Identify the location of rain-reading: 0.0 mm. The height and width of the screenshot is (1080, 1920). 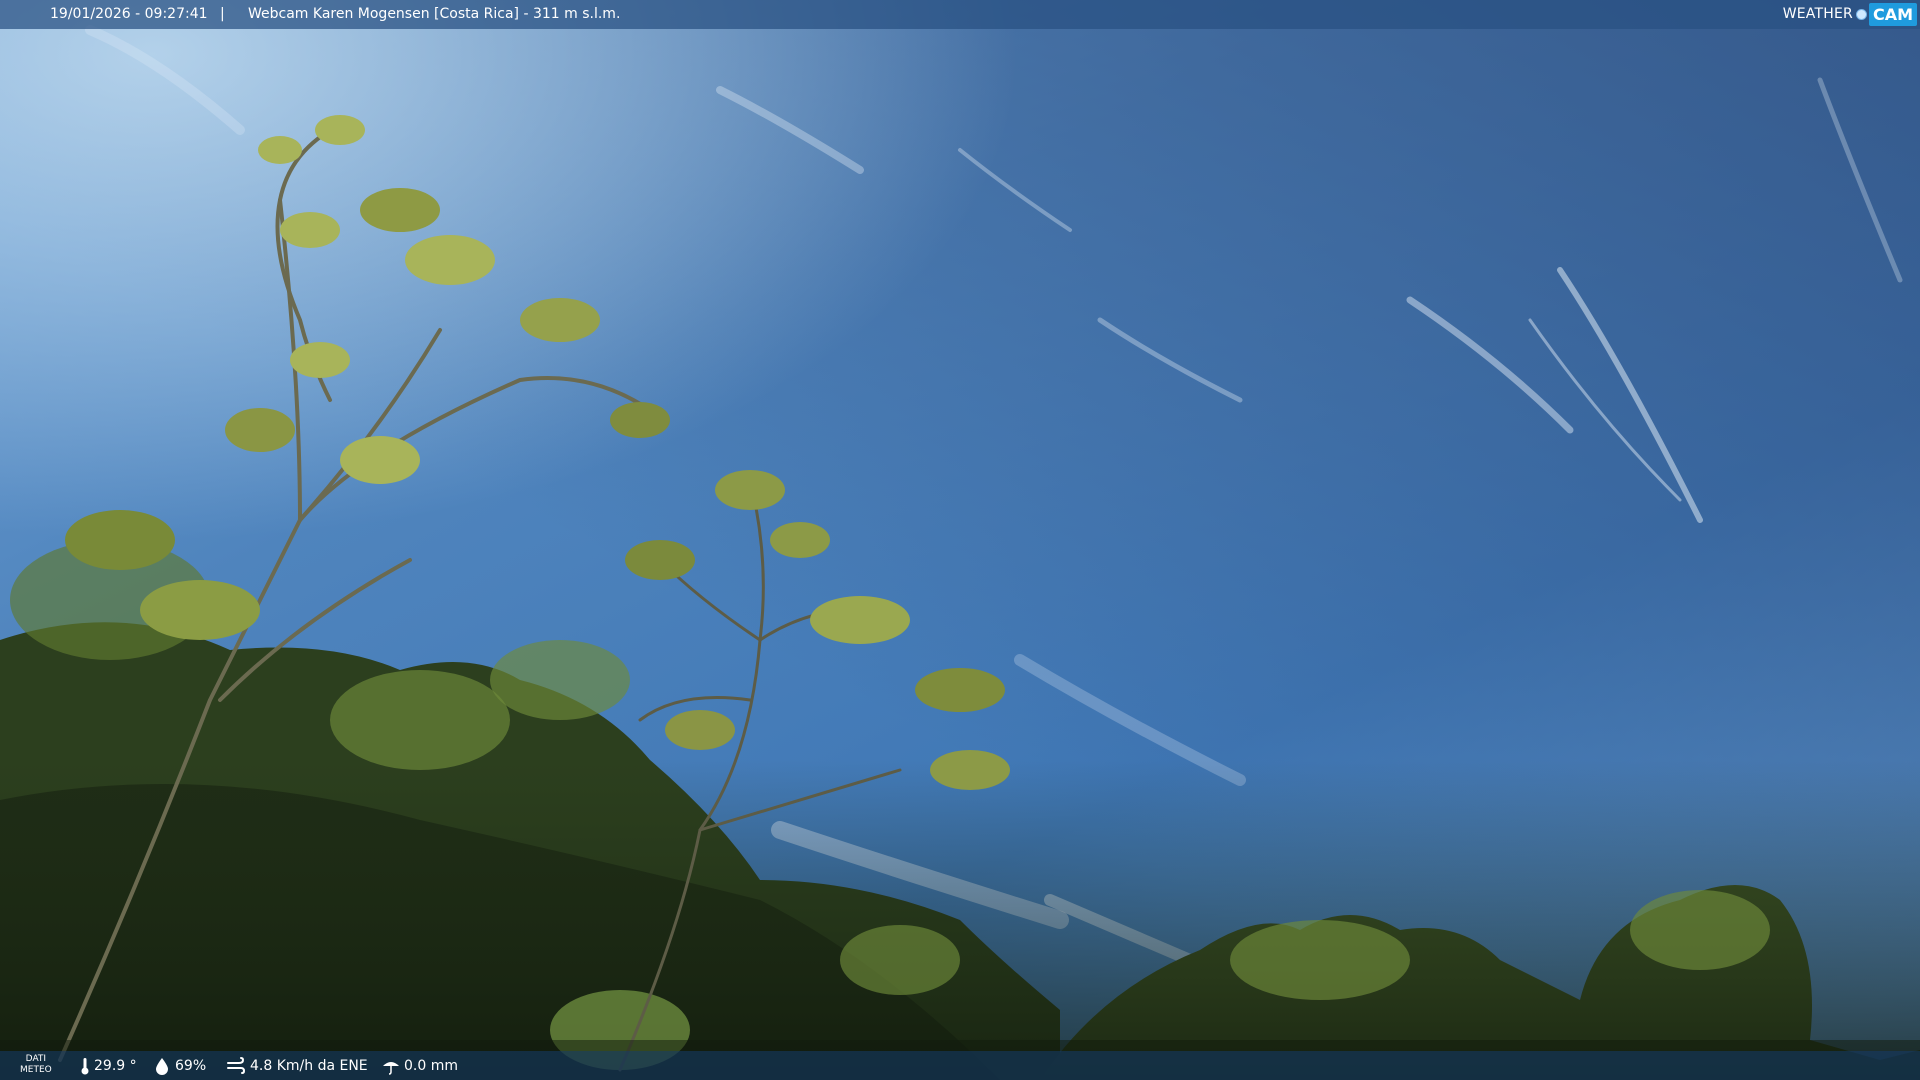
(420, 1065).